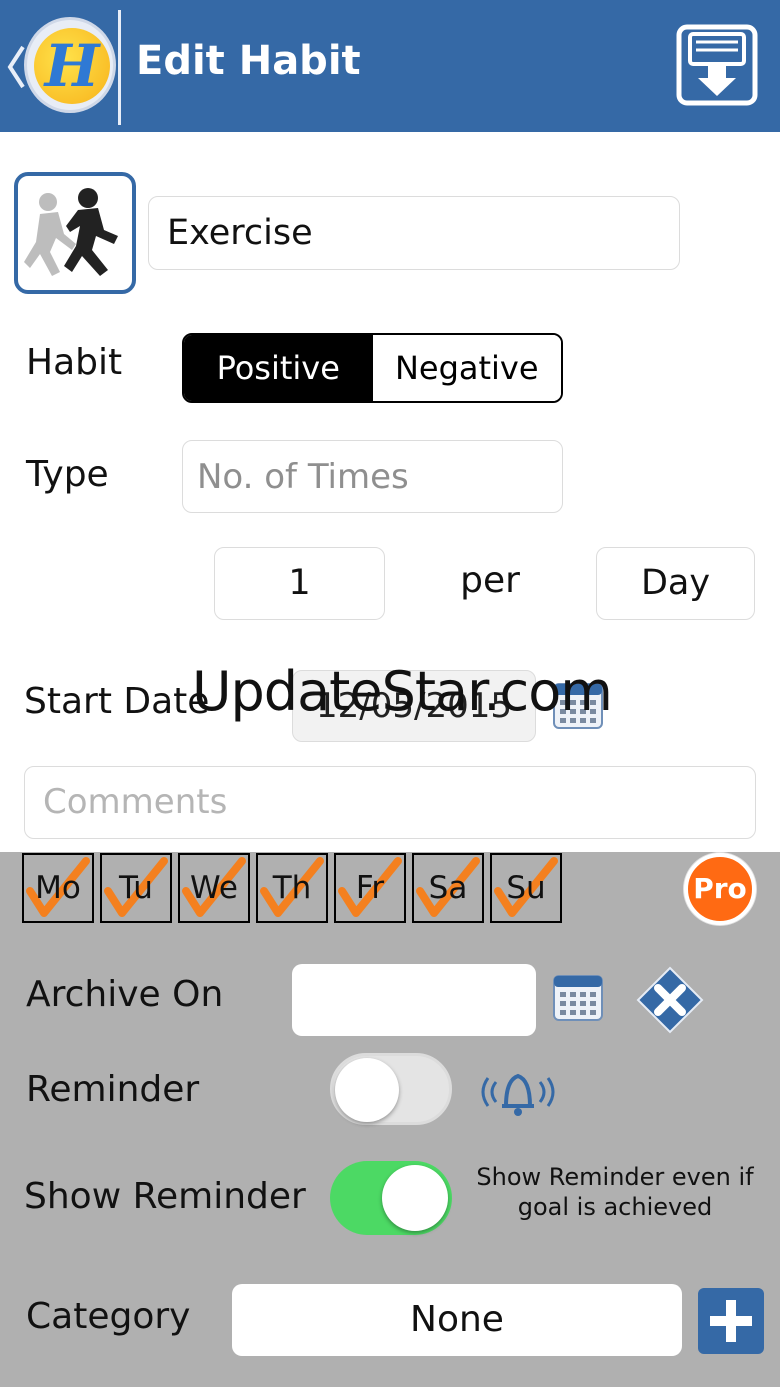 The width and height of the screenshot is (780, 1387). What do you see at coordinates (108, 1316) in the screenshot?
I see `category-label: Category` at bounding box center [108, 1316].